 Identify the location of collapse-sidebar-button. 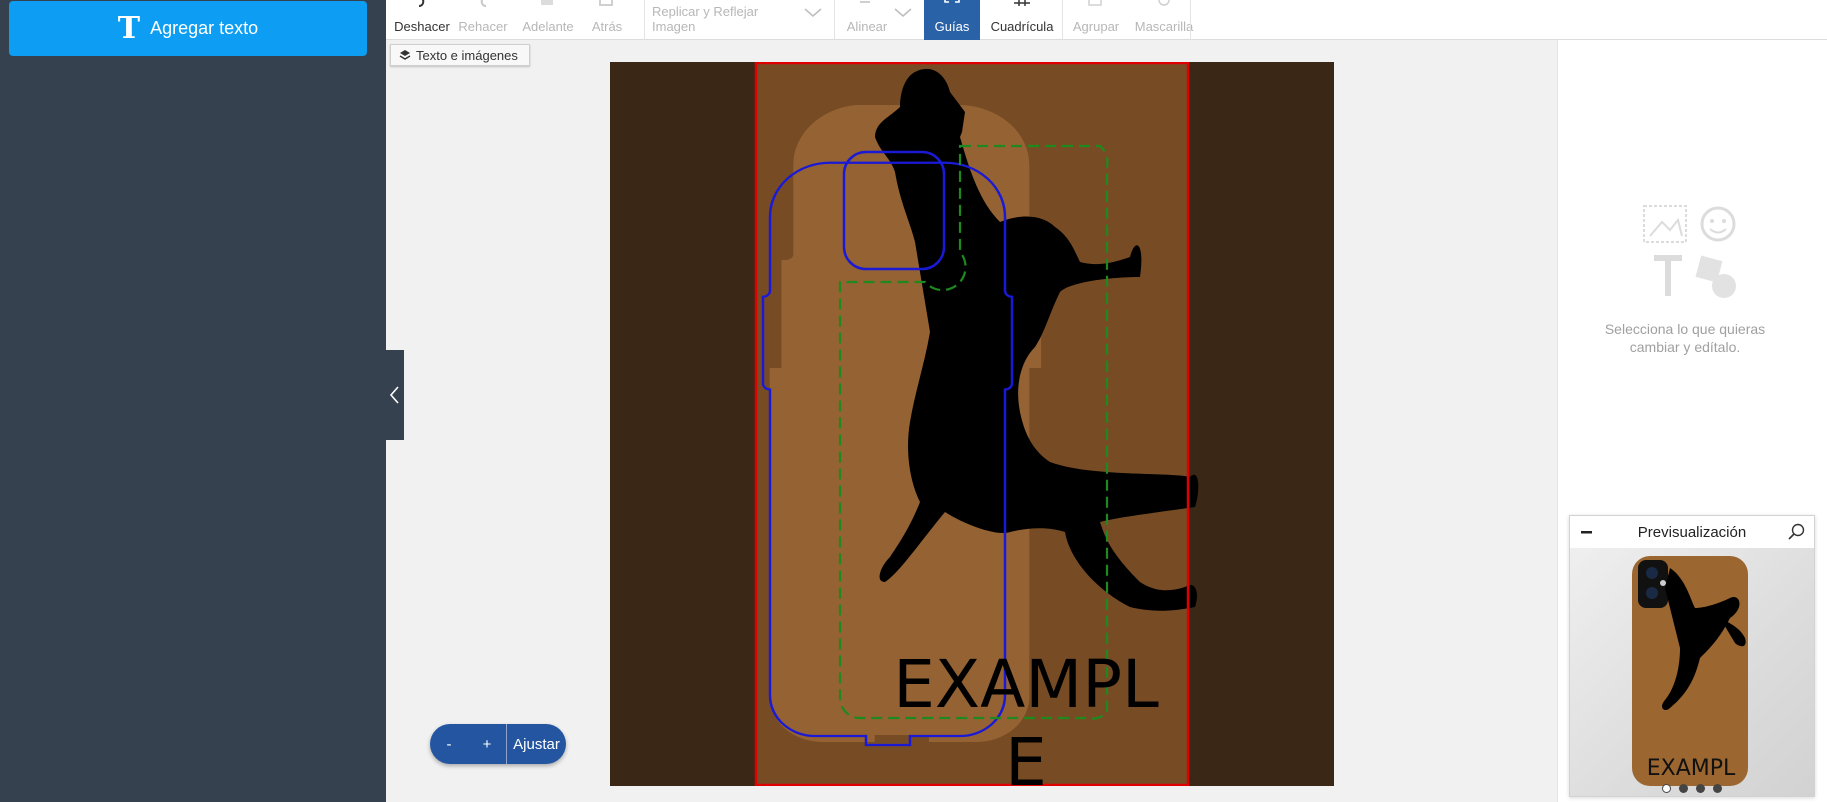
(395, 395).